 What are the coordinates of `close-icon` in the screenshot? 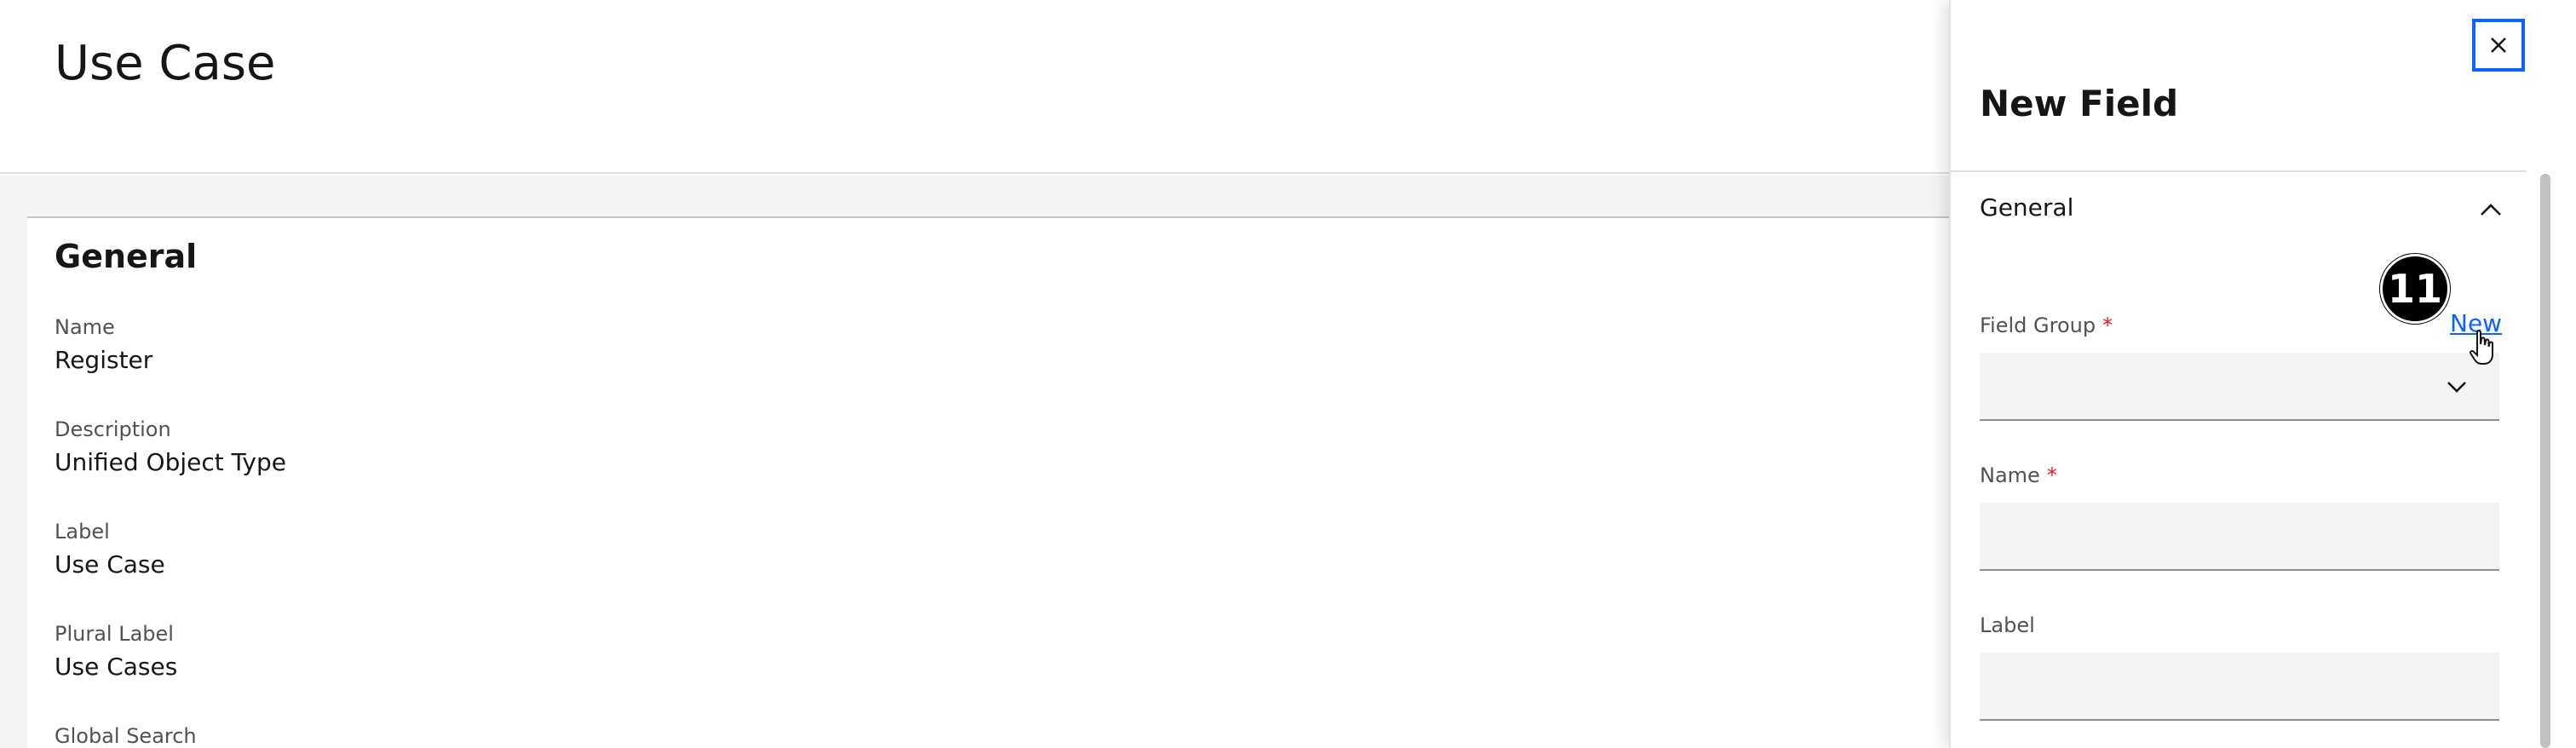 It's located at (2498, 45).